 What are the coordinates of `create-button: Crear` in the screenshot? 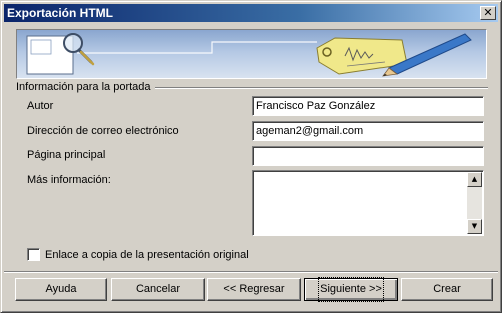 It's located at (447, 289).